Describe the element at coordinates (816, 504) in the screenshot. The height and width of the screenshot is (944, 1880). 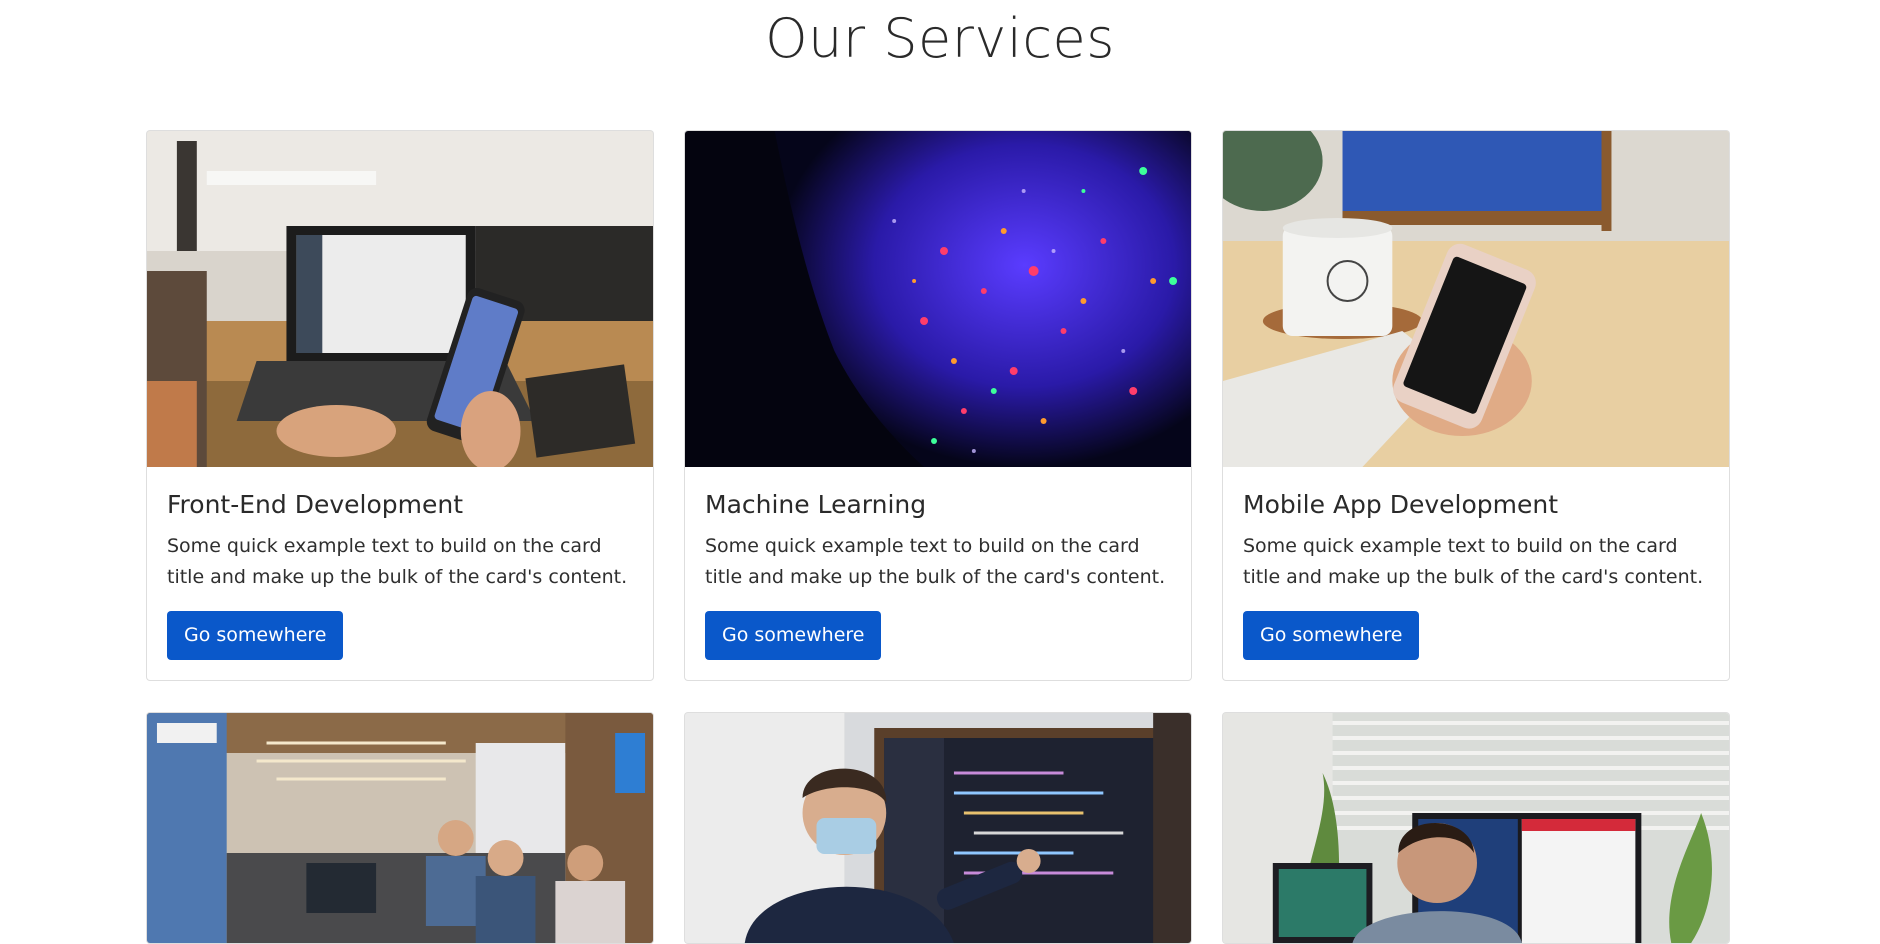
I see `card-title: Machine Learning` at that location.